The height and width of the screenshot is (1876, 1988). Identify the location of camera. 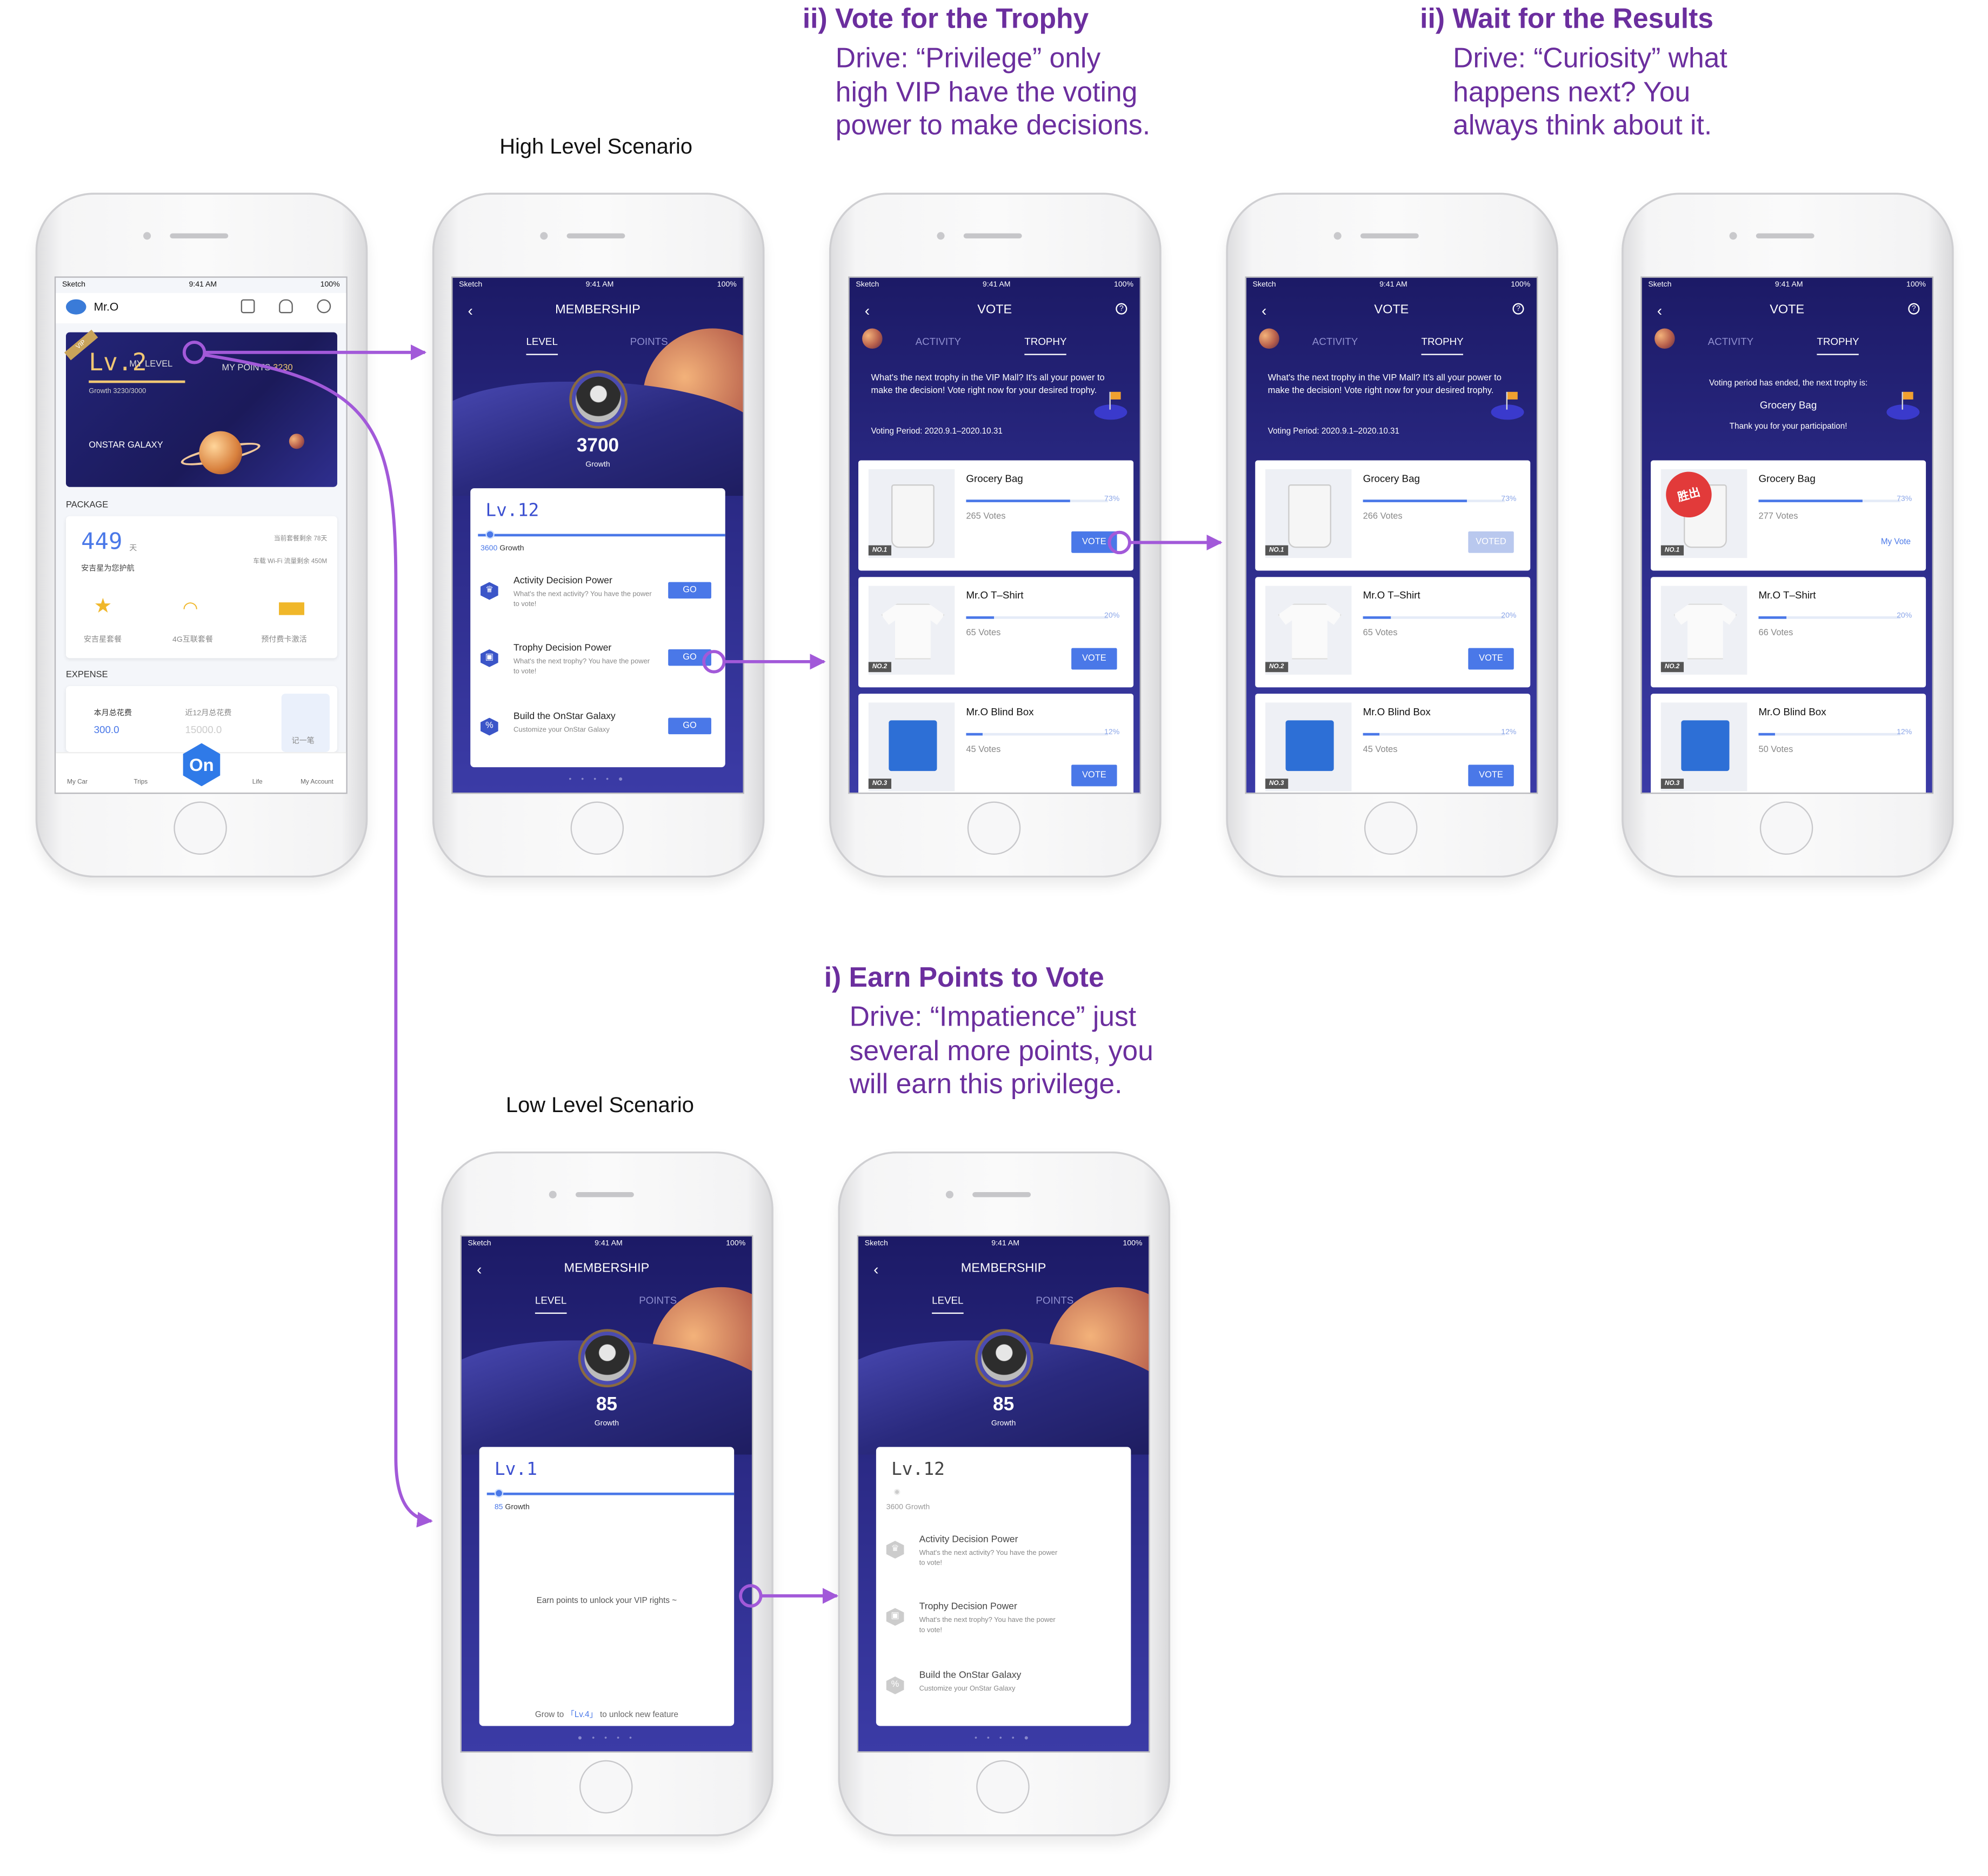
(553, 1194).